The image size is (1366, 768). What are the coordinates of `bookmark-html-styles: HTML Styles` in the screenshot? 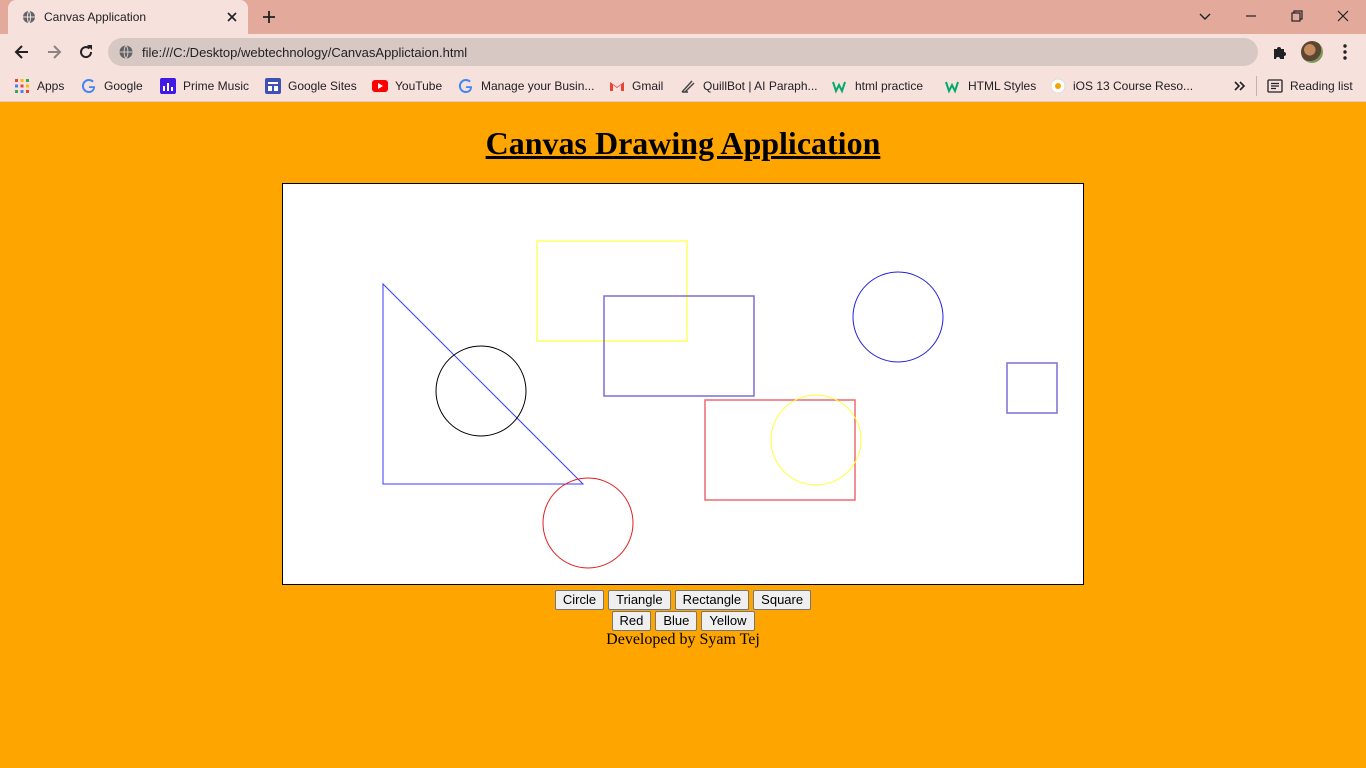 It's located at (990, 86).